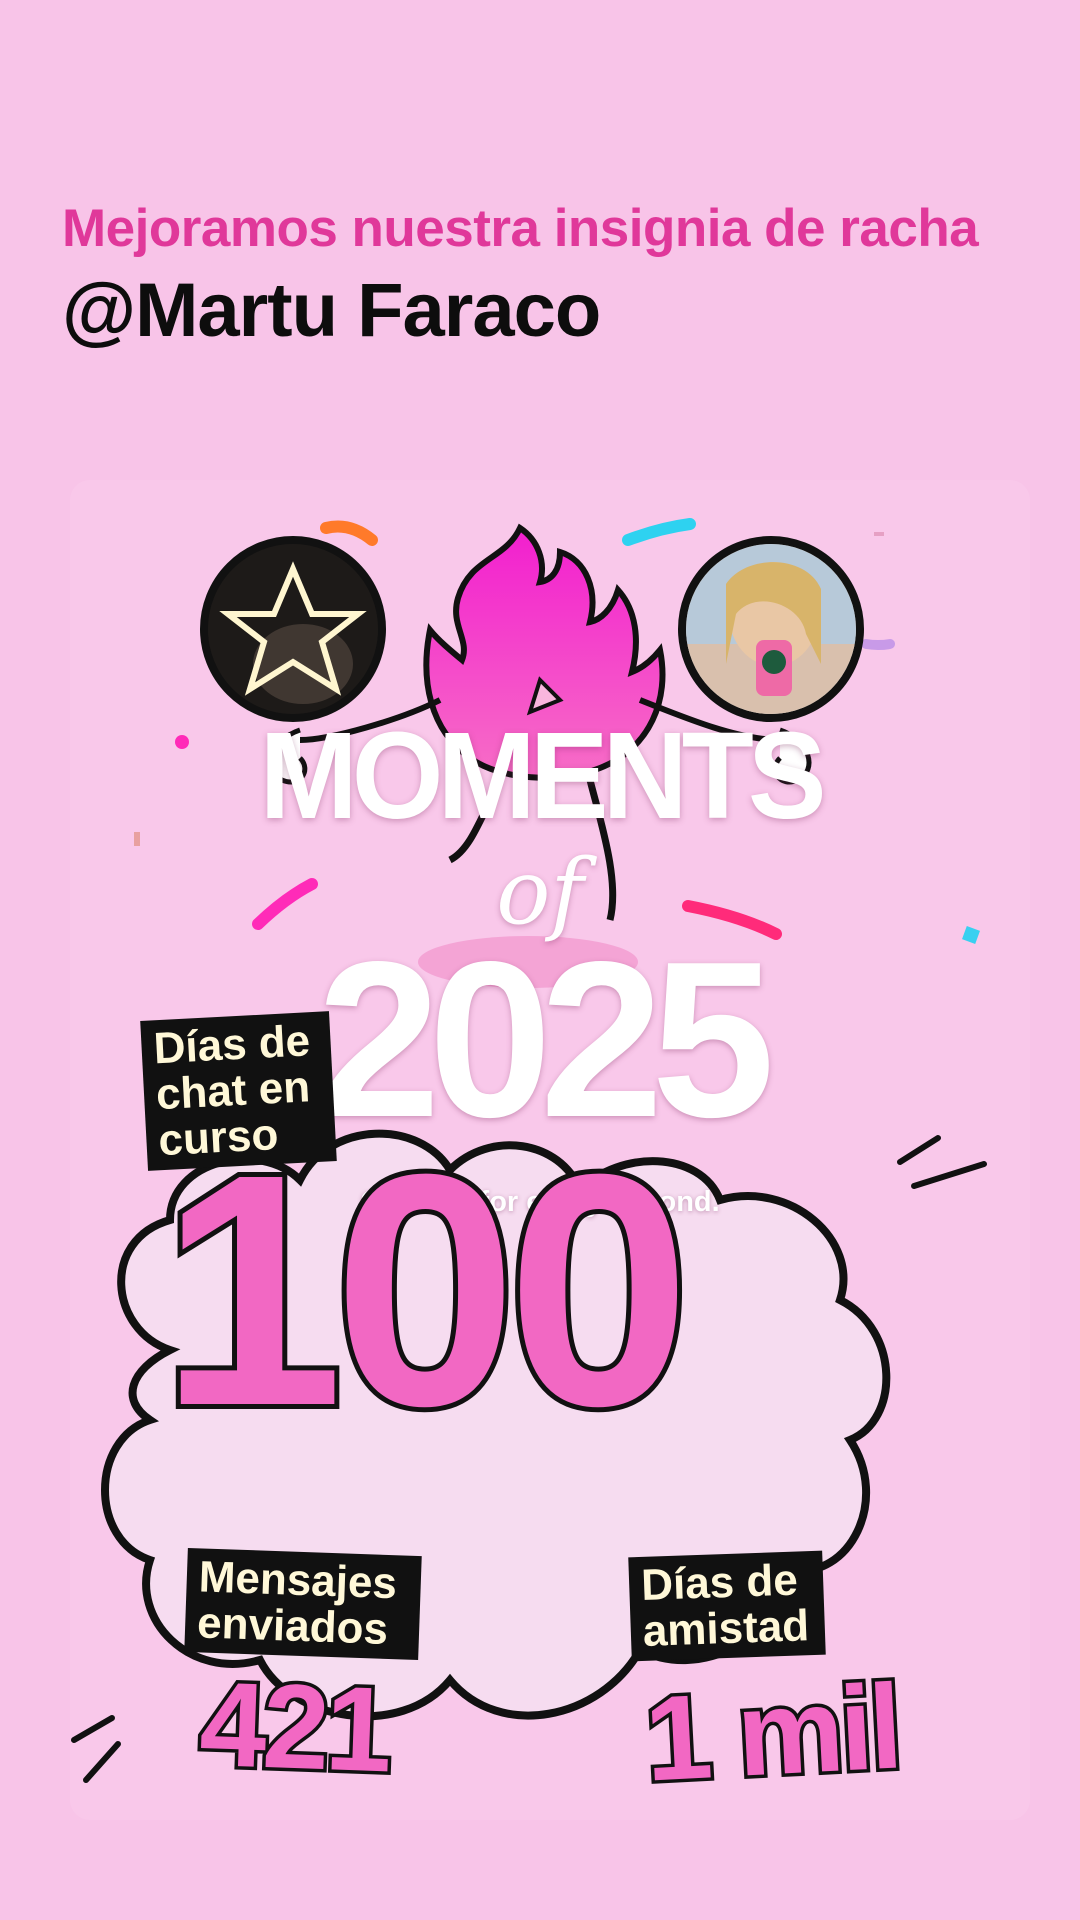 This screenshot has height=1920, width=1080. I want to click on streak-count: 100, so click(425, 1289).